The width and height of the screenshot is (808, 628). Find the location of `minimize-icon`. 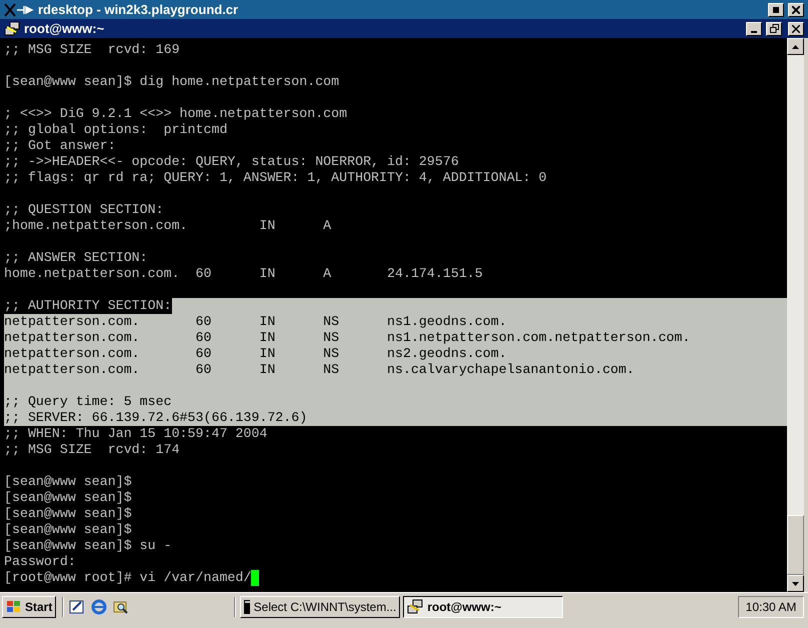

minimize-icon is located at coordinates (754, 31).